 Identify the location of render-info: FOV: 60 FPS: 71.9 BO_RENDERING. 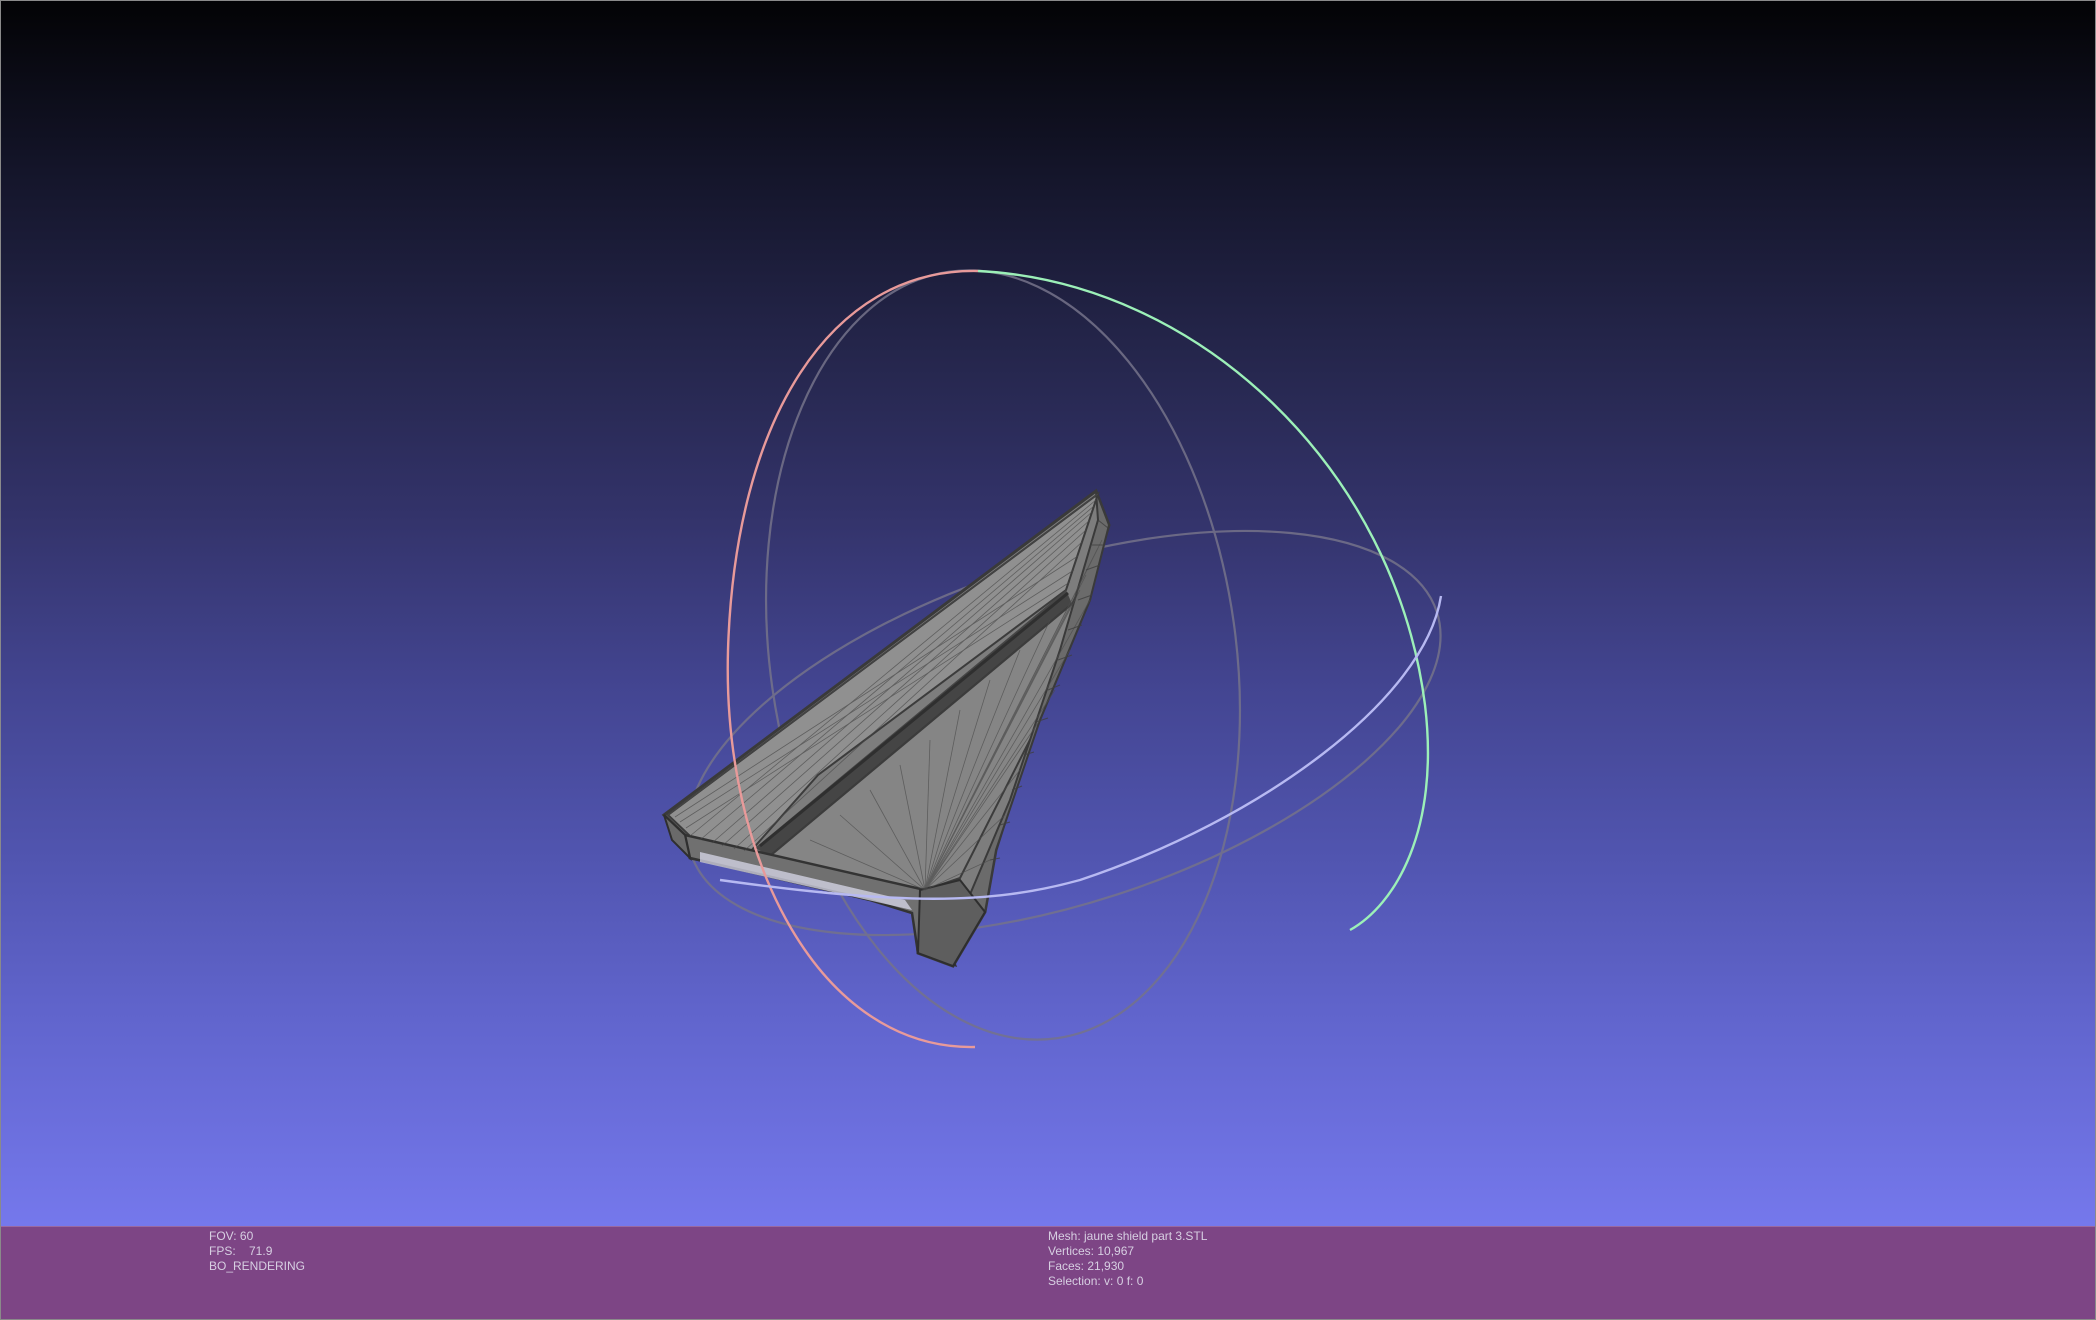
(257, 1251).